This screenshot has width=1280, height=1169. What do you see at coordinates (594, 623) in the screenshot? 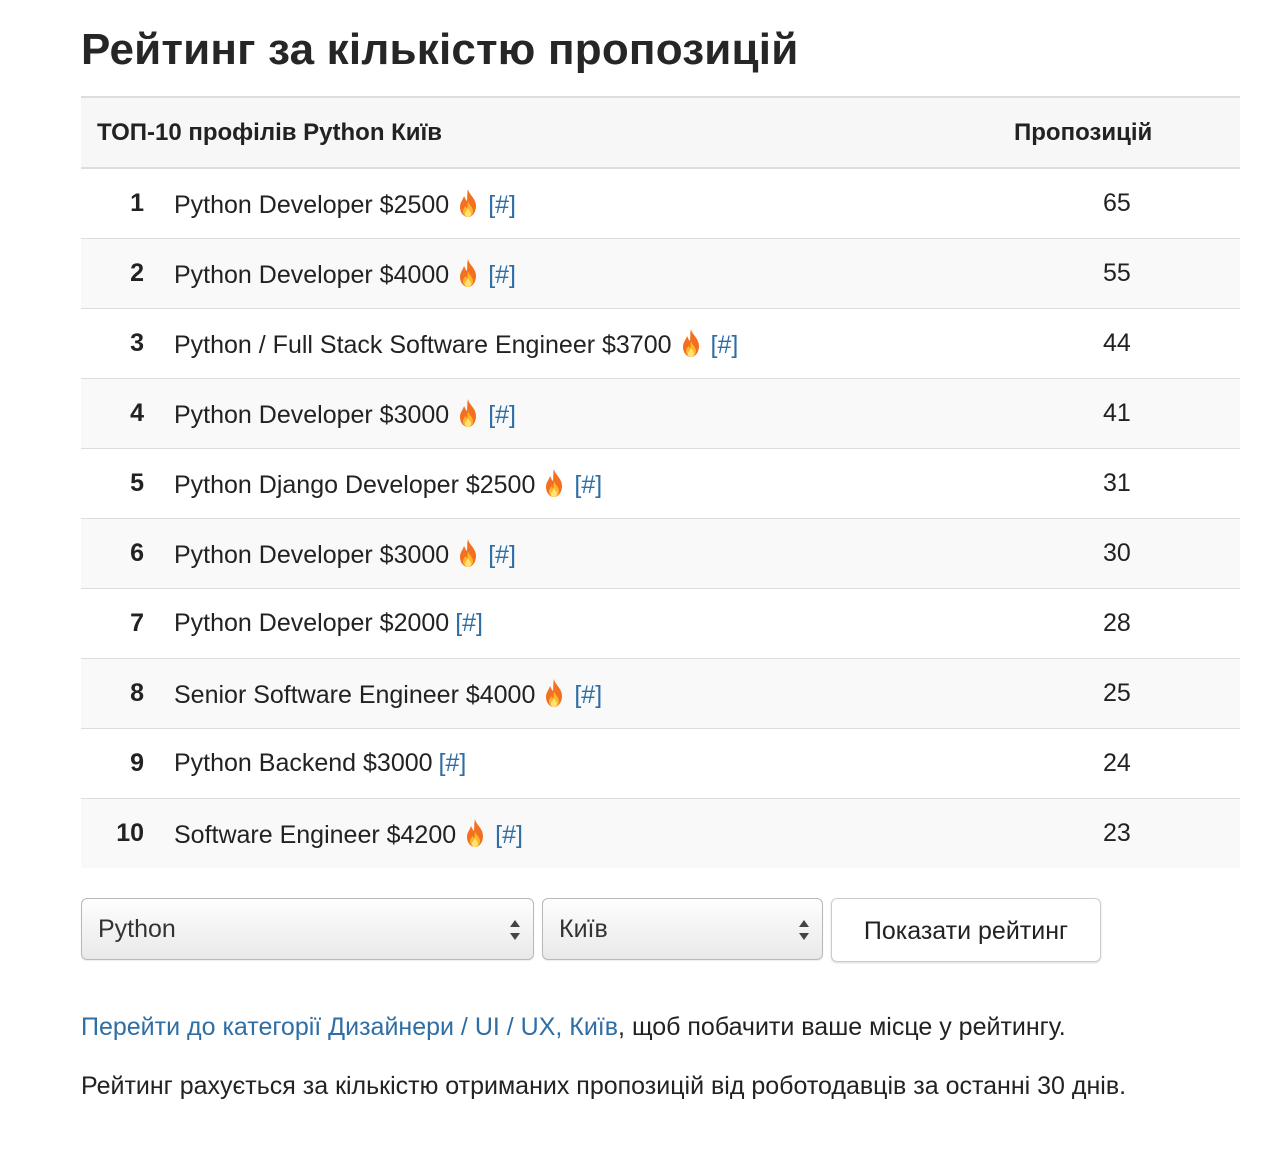
I see `row-title-cell: Python Developer $2000 [#]` at bounding box center [594, 623].